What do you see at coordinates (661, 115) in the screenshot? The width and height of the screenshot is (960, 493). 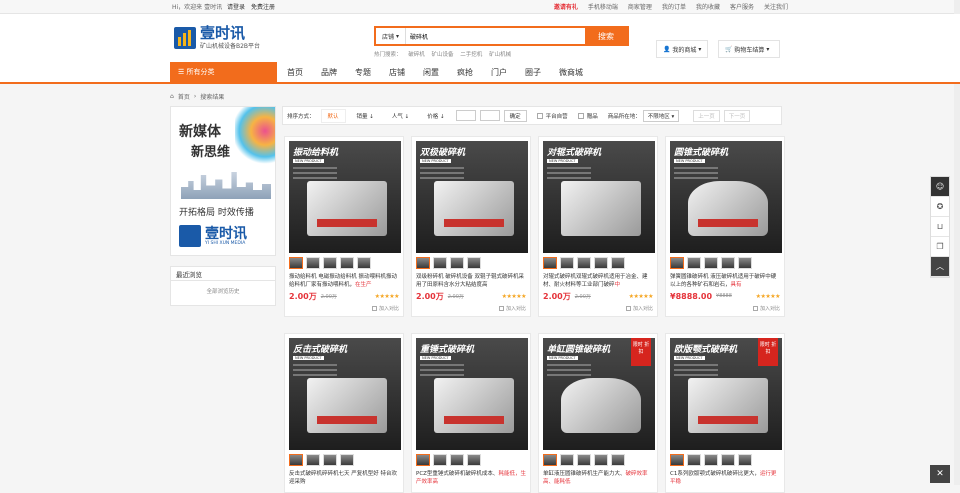 I see `location-select: 不限地区 ▾` at bounding box center [661, 115].